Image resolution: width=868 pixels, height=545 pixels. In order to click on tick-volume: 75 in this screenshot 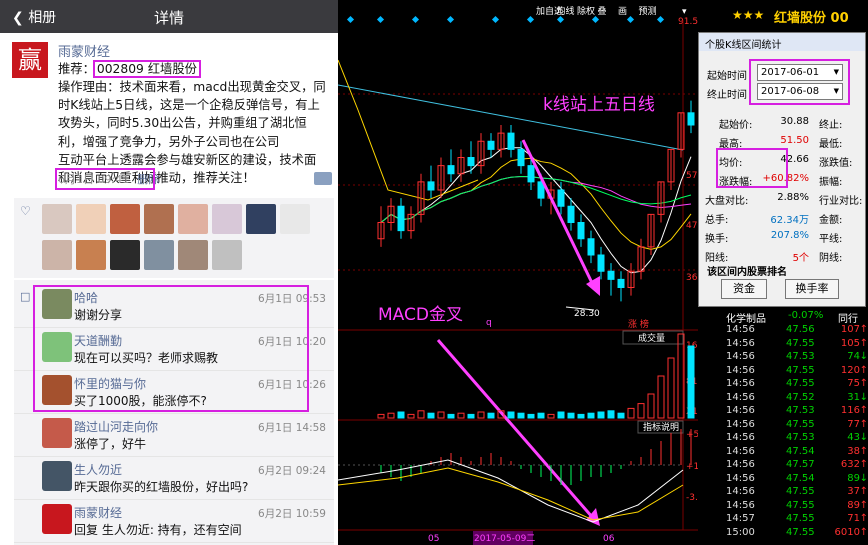, I will do `click(853, 383)`.